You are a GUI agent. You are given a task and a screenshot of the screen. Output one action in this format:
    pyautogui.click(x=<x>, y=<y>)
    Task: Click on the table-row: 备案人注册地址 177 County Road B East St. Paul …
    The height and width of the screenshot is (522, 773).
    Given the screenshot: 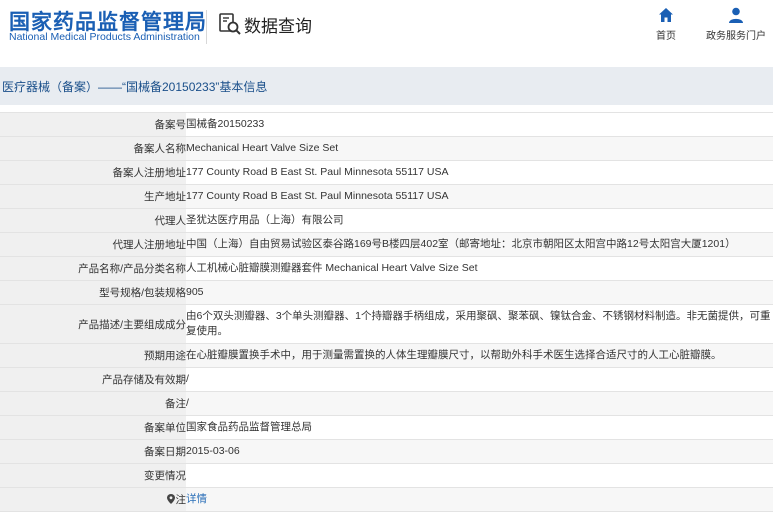 What is the action you would take?
    pyautogui.click(x=386, y=172)
    